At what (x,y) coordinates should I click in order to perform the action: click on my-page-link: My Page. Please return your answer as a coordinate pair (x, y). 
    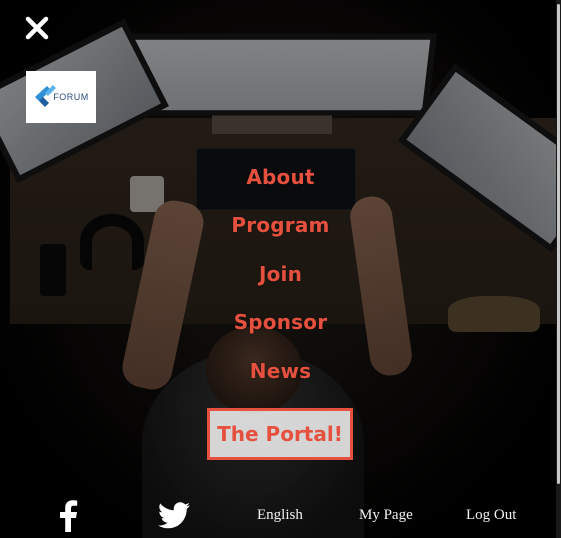
    Looking at the image, I should click on (386, 515).